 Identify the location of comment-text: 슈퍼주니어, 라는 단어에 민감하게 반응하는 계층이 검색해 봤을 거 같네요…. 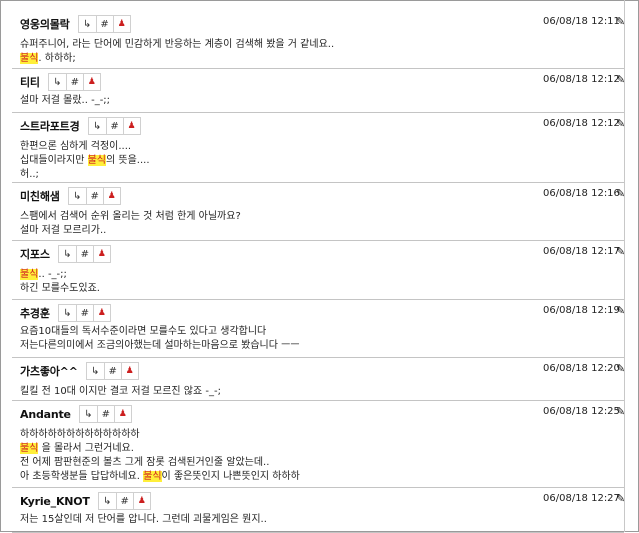
(177, 44).